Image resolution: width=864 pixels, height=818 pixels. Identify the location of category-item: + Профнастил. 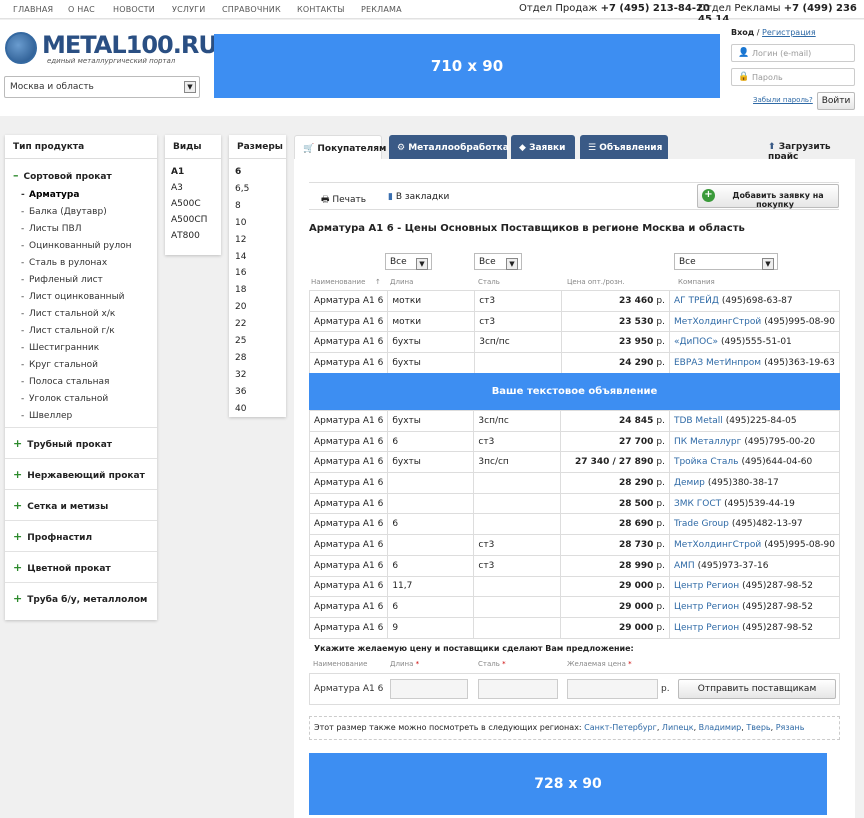
(52, 536).